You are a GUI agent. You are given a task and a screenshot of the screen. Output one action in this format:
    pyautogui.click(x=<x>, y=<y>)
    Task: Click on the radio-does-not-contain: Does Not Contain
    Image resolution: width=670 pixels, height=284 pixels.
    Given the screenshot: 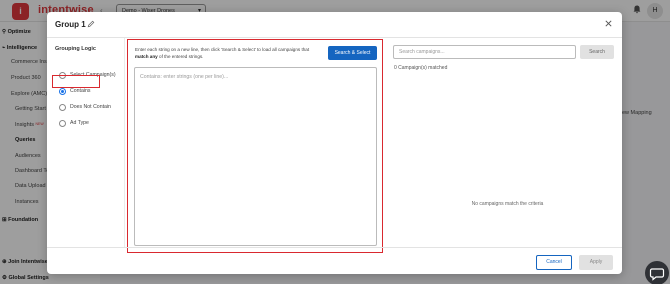 What is the action you would take?
    pyautogui.click(x=87, y=108)
    